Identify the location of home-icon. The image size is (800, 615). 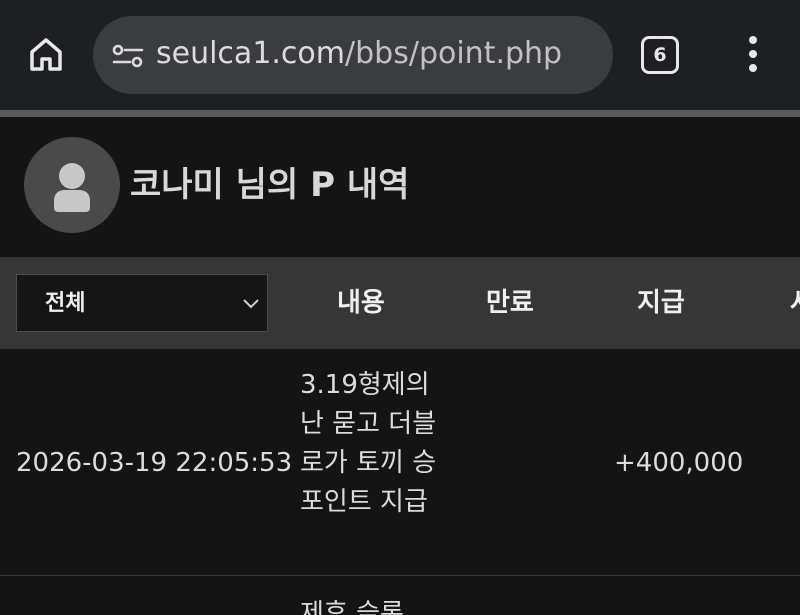
(46, 54).